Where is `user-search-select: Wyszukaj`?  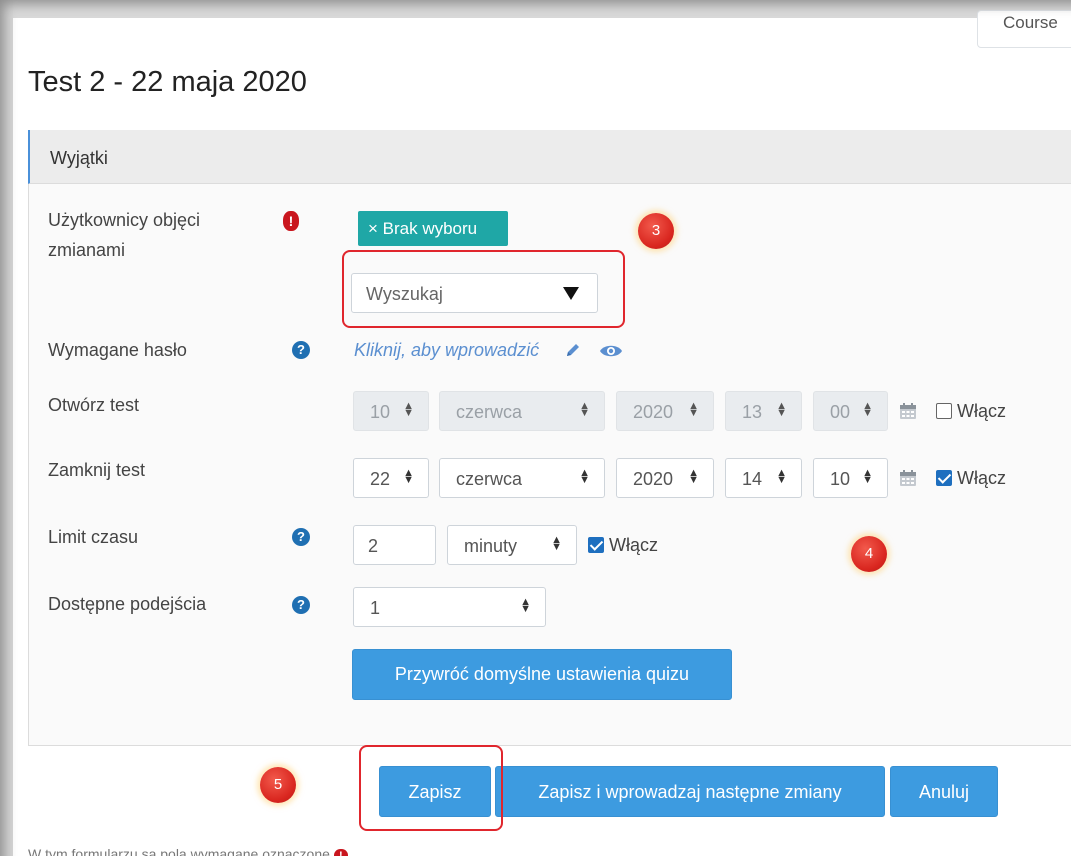
user-search-select: Wyszukaj is located at coordinates (474, 293).